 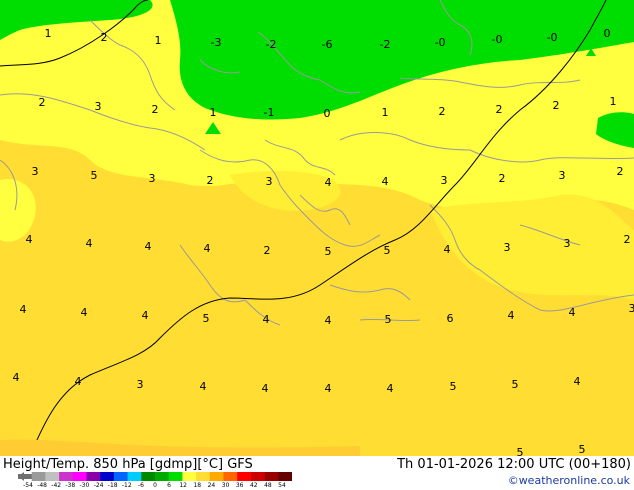 I want to click on map-value-label: -1, so click(x=269, y=112).